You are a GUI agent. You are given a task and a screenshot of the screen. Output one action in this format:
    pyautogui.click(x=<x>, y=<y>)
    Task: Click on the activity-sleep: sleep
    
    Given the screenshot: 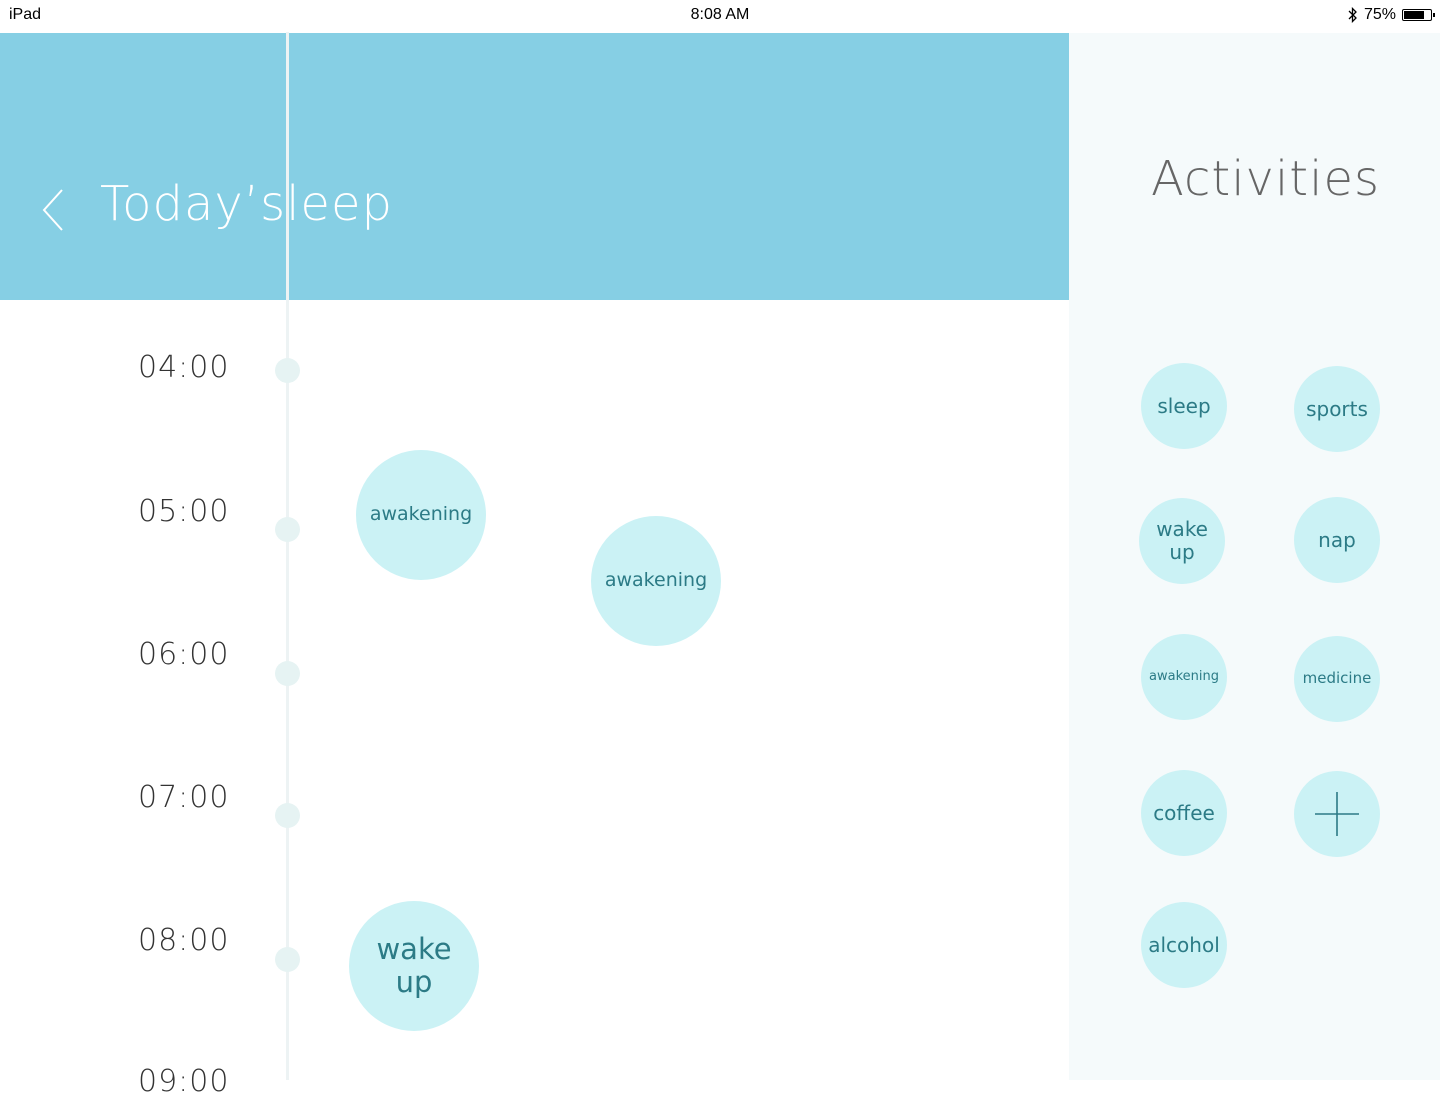 What is the action you would take?
    pyautogui.click(x=1184, y=406)
    